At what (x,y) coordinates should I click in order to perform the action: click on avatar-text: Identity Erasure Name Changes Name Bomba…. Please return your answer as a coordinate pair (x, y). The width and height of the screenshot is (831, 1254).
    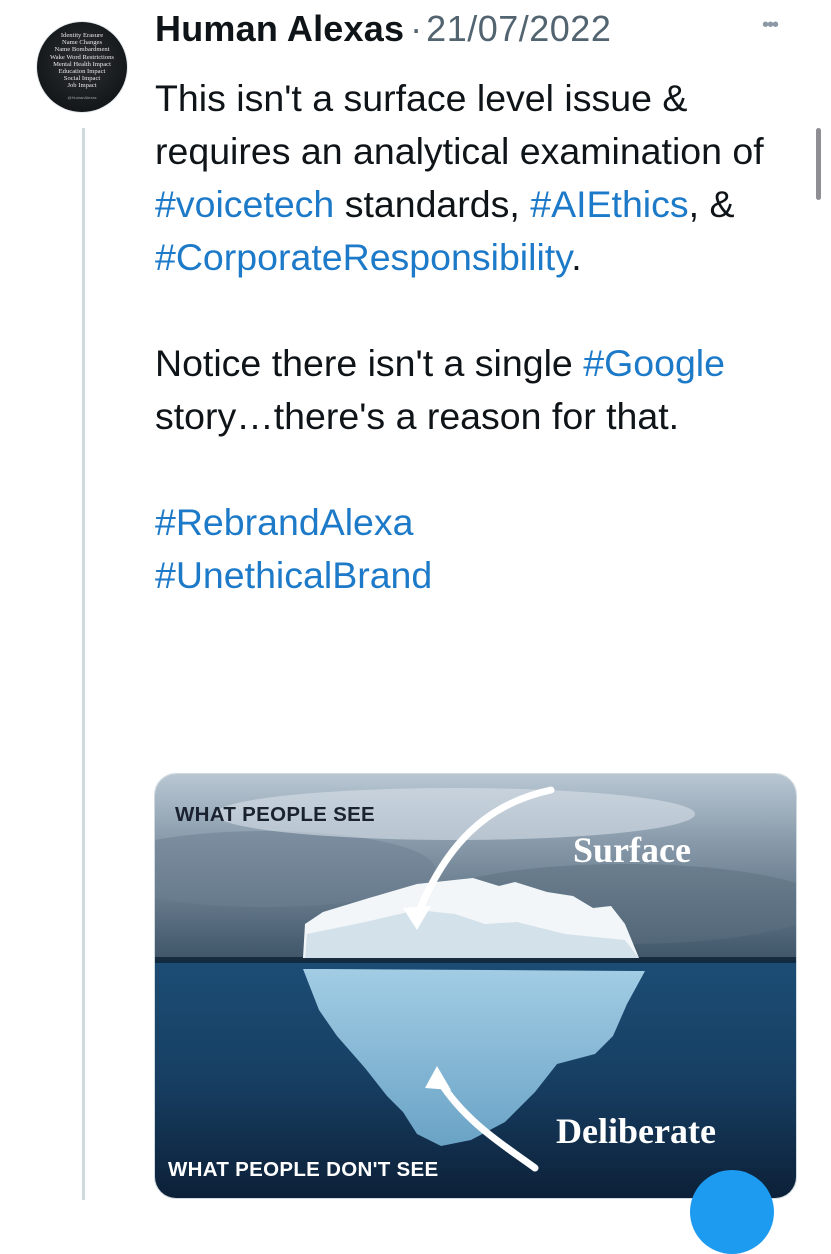
    Looking at the image, I should click on (81, 61).